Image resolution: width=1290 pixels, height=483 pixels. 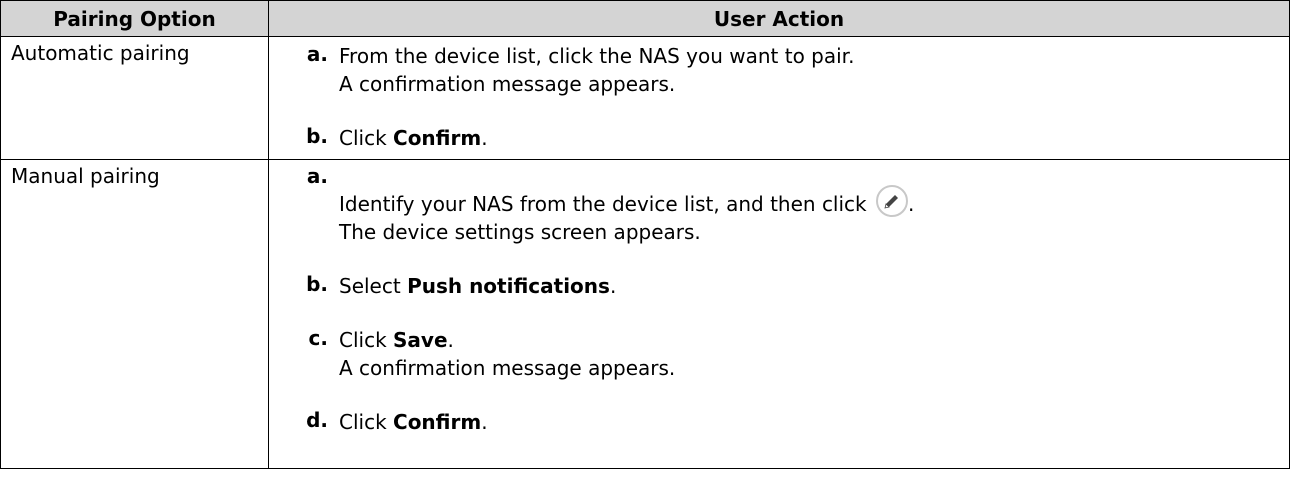 I want to click on step-text: Click Save., so click(x=814, y=340).